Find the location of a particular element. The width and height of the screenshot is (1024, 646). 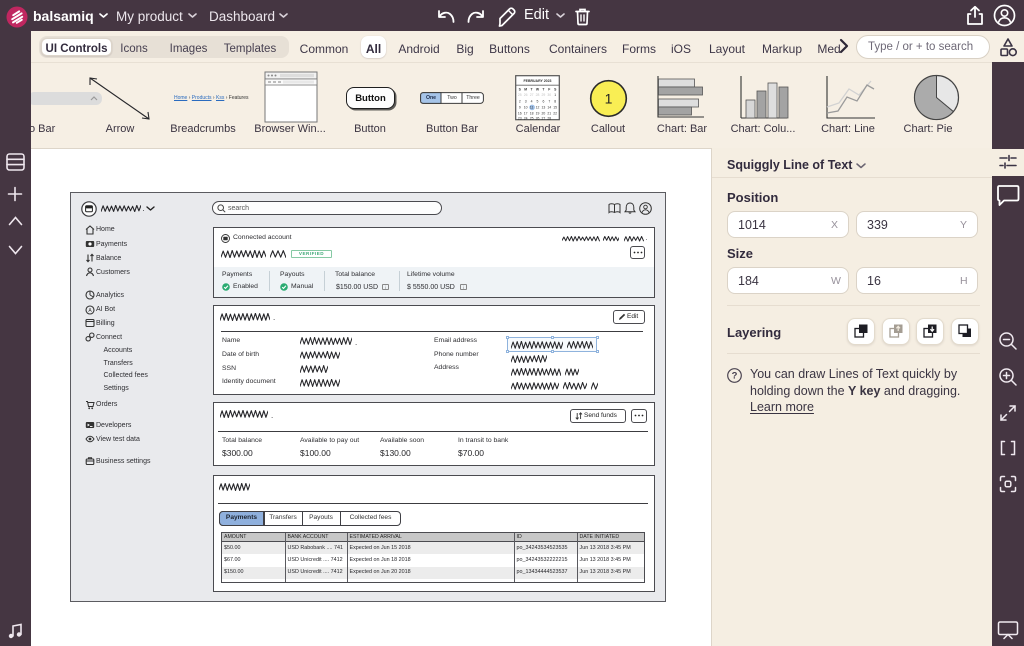

svg-text: 16 is located at coordinates (519, 113).